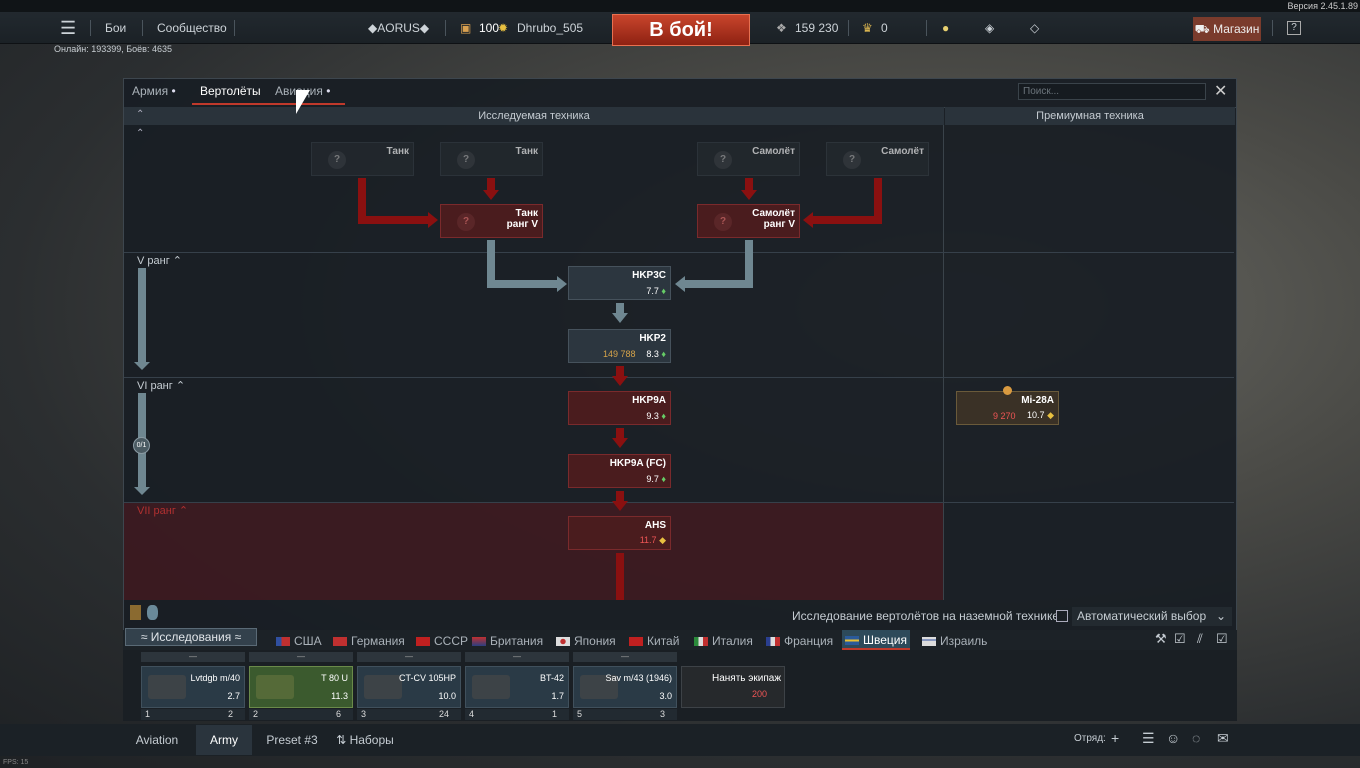 The width and height of the screenshot is (1360, 768). What do you see at coordinates (654, 641) in the screenshot?
I see `nation-china: Китай` at bounding box center [654, 641].